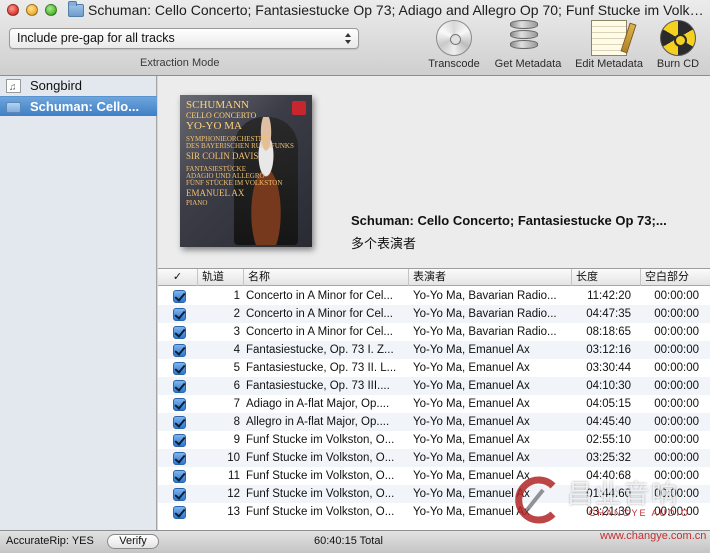  Describe the element at coordinates (609, 296) in the screenshot. I see `track-length: 11:42:20` at that location.